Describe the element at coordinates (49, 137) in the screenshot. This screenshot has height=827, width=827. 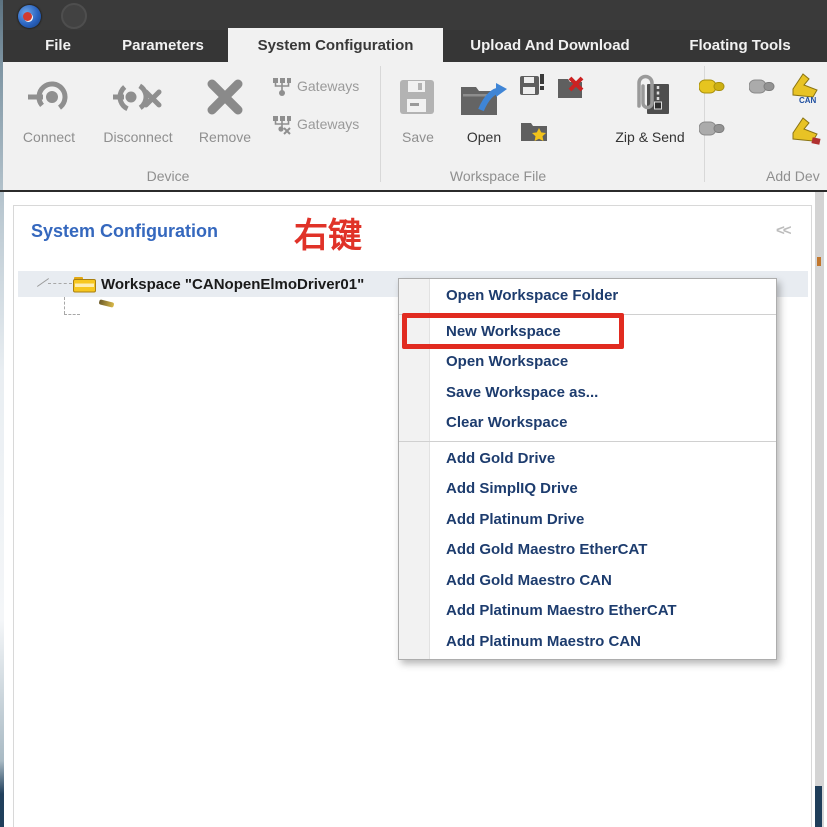
I see `connect-button: Connect` at that location.